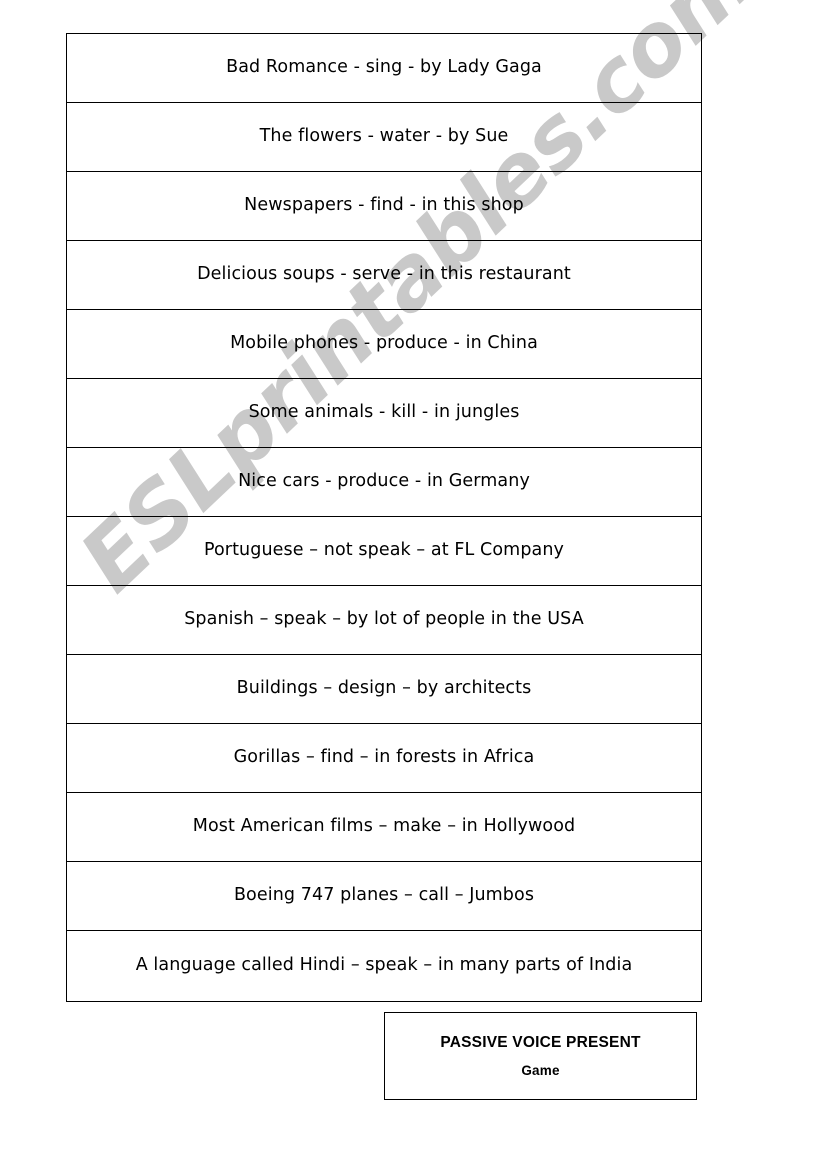 This screenshot has height=1169, width=821. I want to click on sentence-strip-cell: Nice cars - produce - in Germany, so click(384, 482).